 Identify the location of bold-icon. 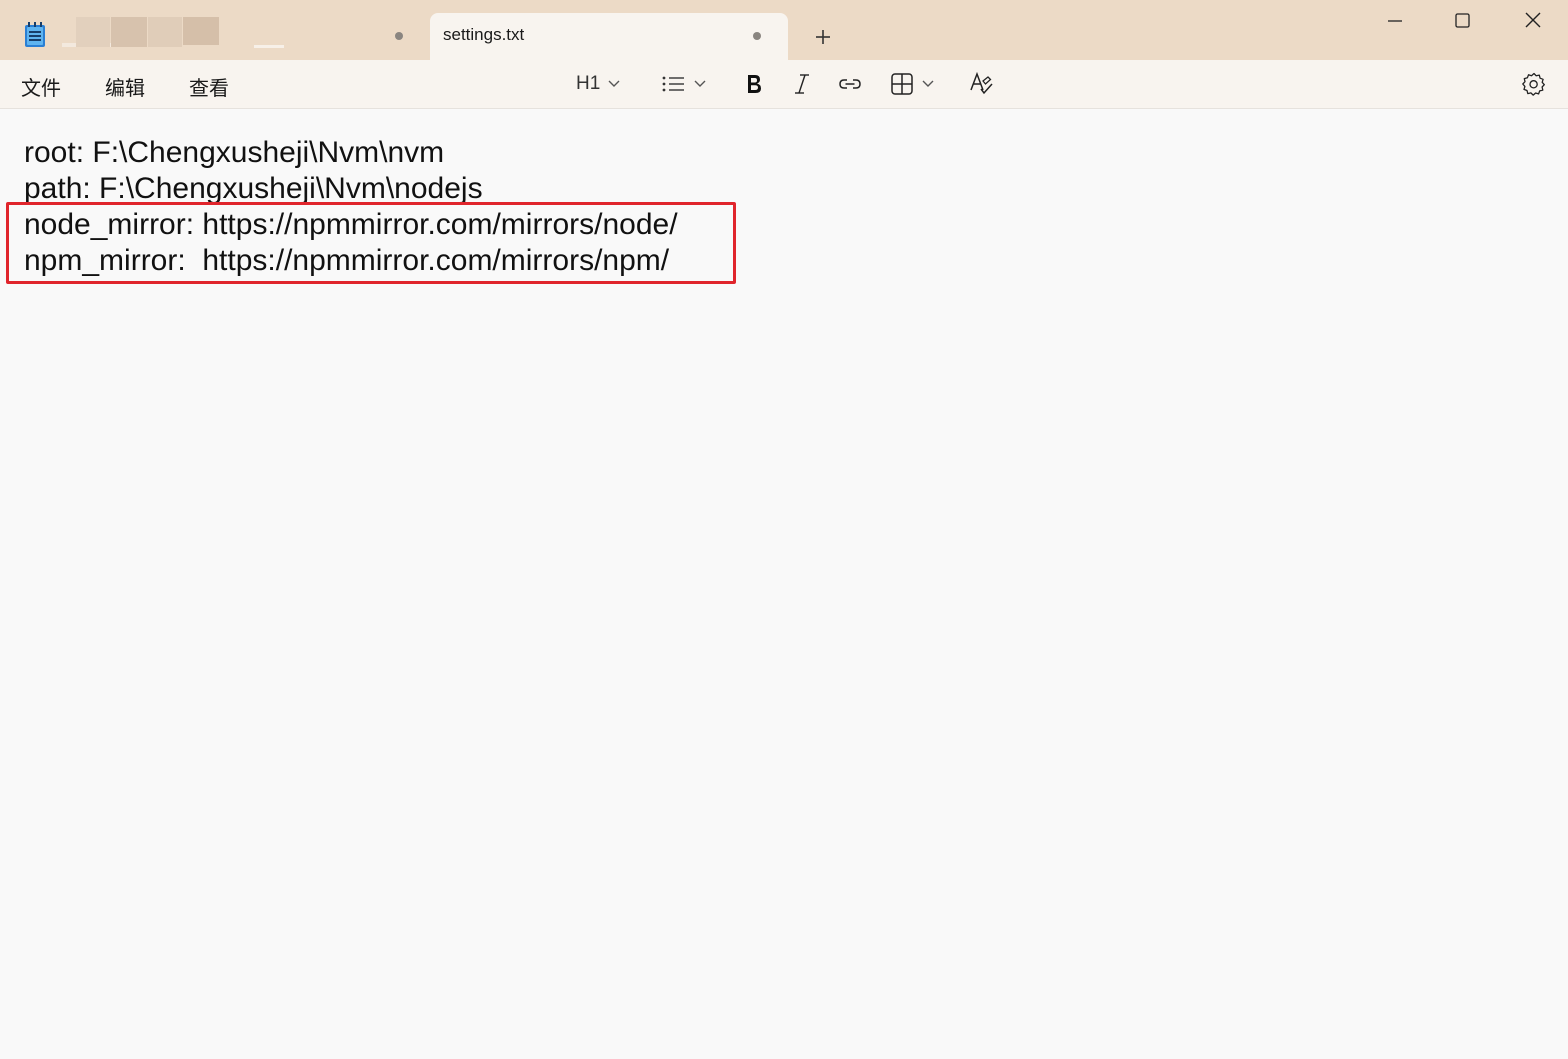
(754, 84).